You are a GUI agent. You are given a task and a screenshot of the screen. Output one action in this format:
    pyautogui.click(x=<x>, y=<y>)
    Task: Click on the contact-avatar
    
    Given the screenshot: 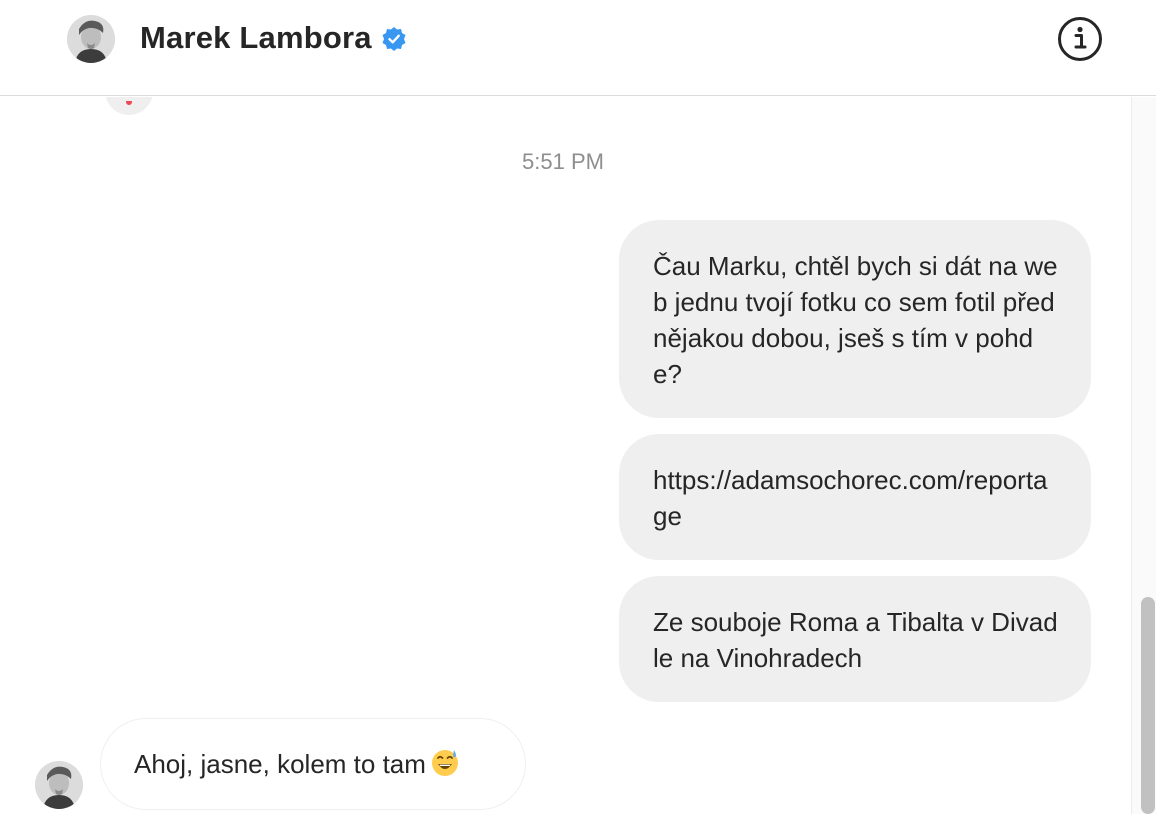 What is the action you would take?
    pyautogui.click(x=91, y=39)
    